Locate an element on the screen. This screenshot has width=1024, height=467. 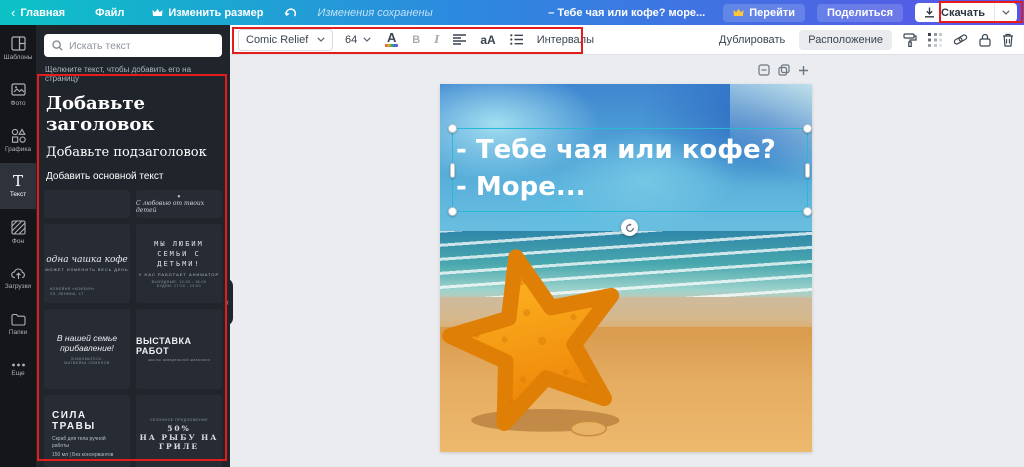
undo-button is located at coordinates (290, 13).